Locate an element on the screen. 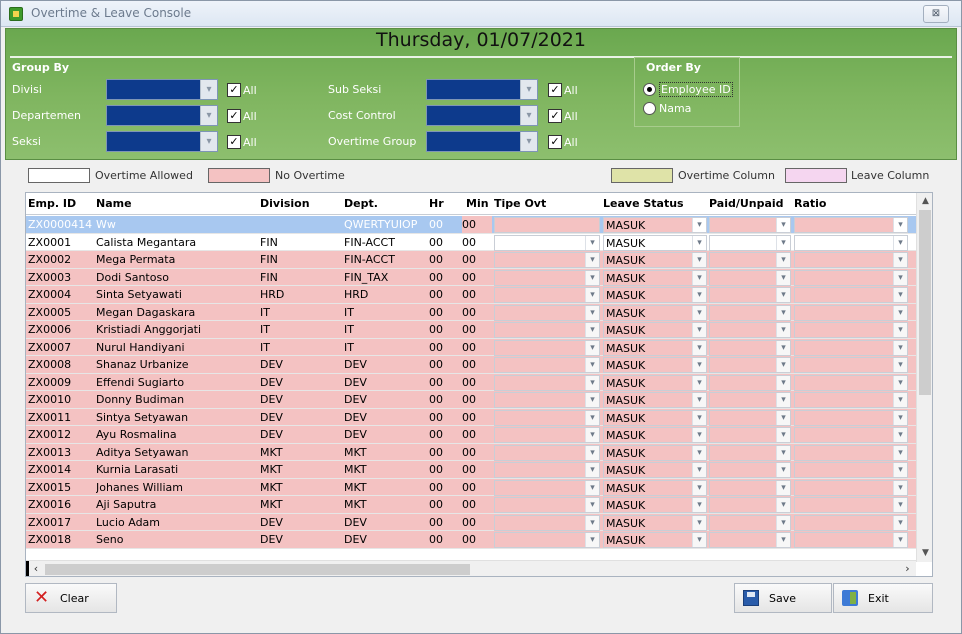 The image size is (962, 634). seksi-all-checkbox: ✓ All is located at coordinates (242, 142).